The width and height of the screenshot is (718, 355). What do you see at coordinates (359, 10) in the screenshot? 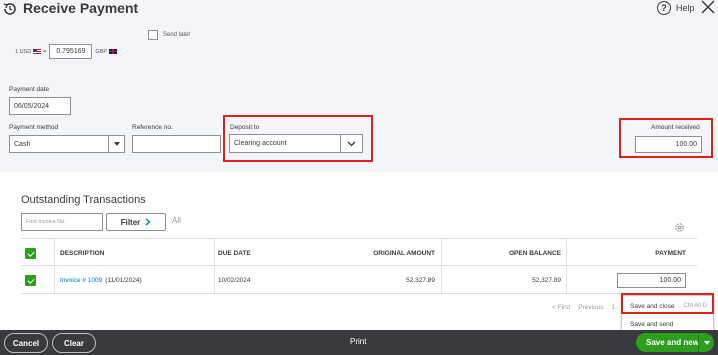
I see `header: Receive Payment ? Help` at bounding box center [359, 10].